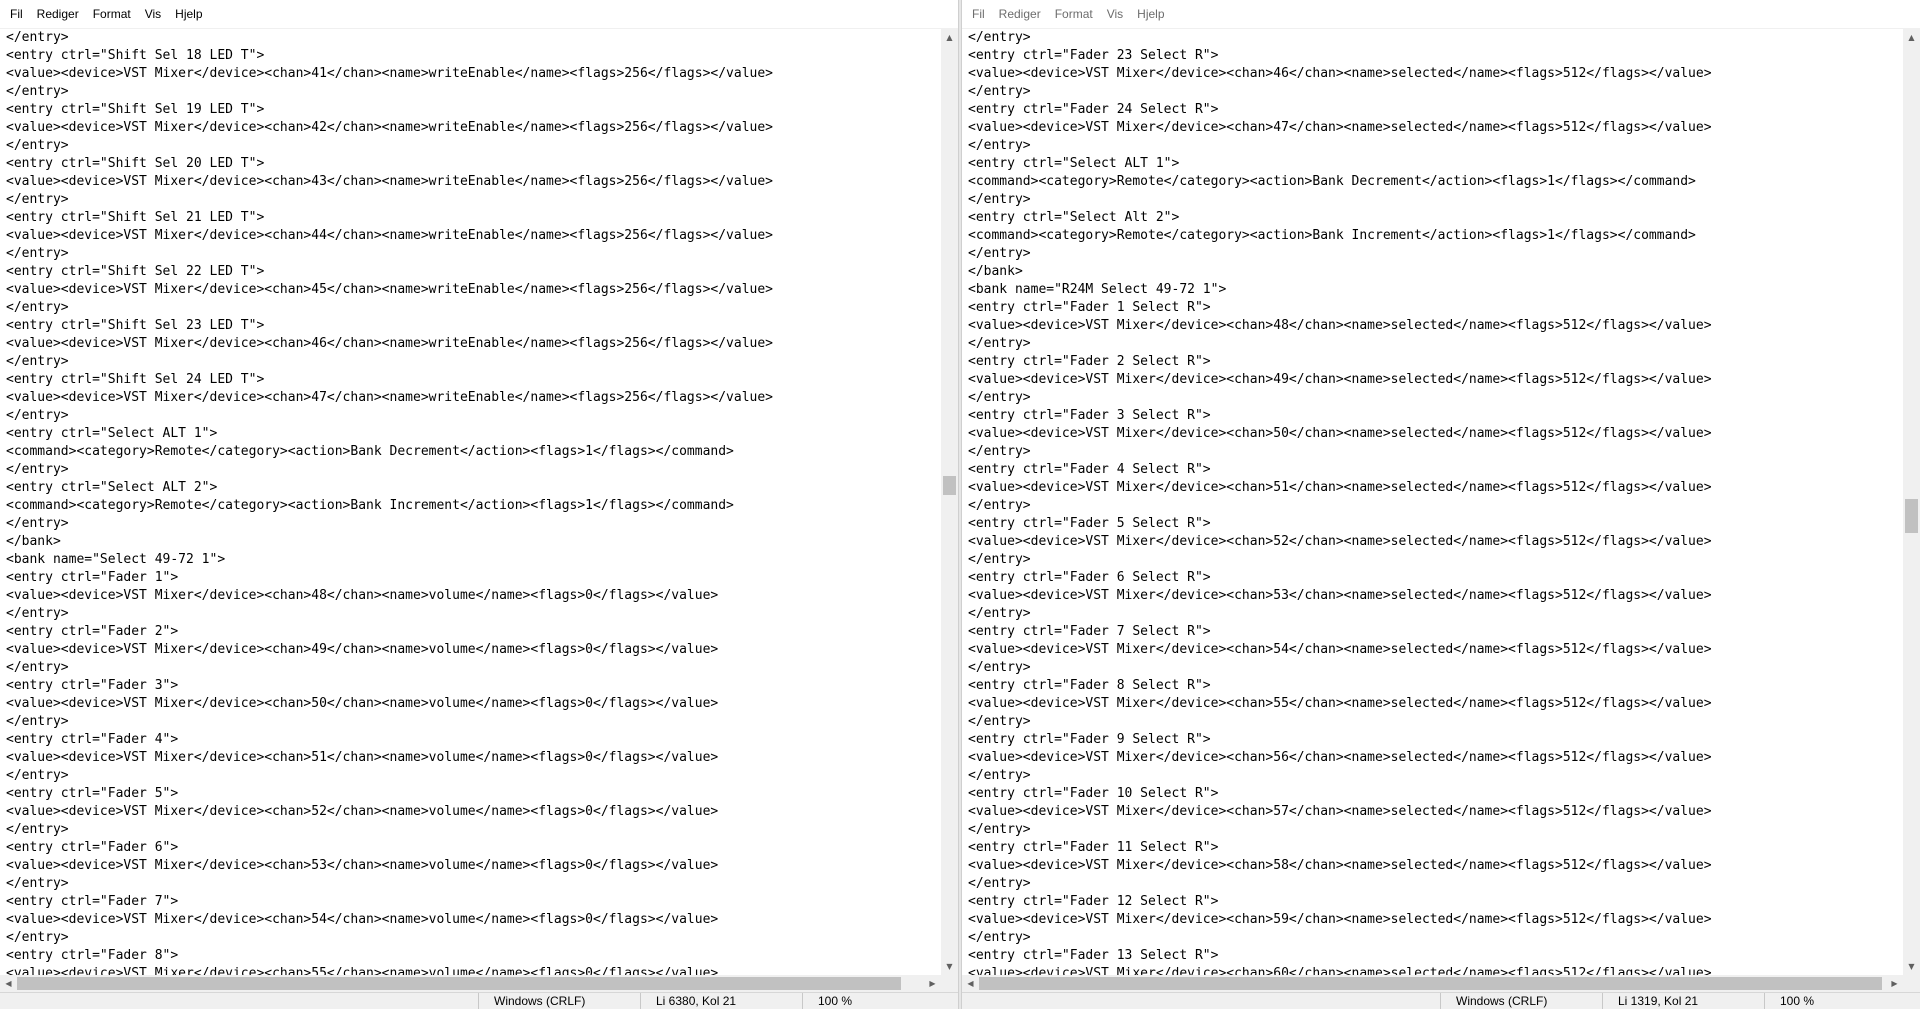 This screenshot has height=1009, width=1920. I want to click on text-line: <bank name="Select 49-72 1">, so click(116, 559).